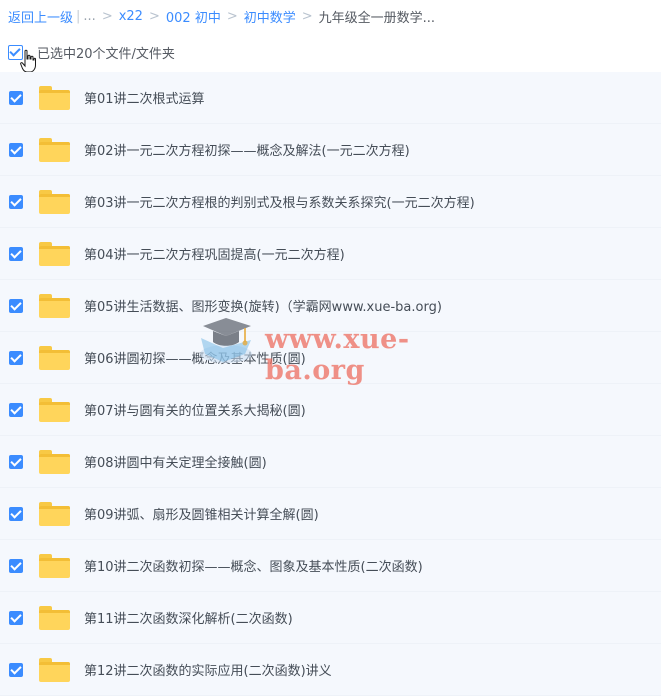 The height and width of the screenshot is (696, 661). What do you see at coordinates (28, 61) in the screenshot?
I see `hand-cursor-icon` at bounding box center [28, 61].